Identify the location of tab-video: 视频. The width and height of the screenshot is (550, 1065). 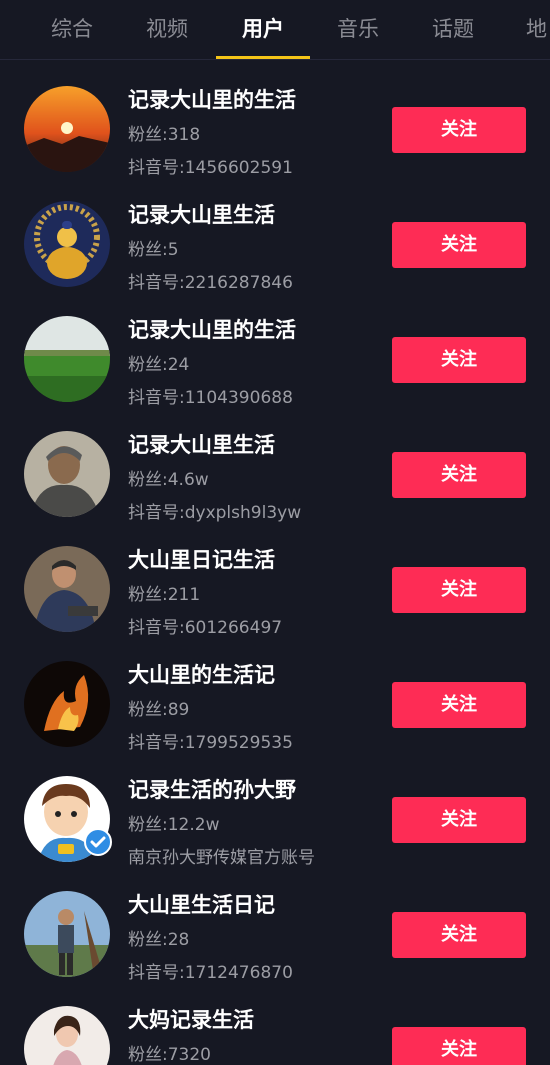
(167, 30).